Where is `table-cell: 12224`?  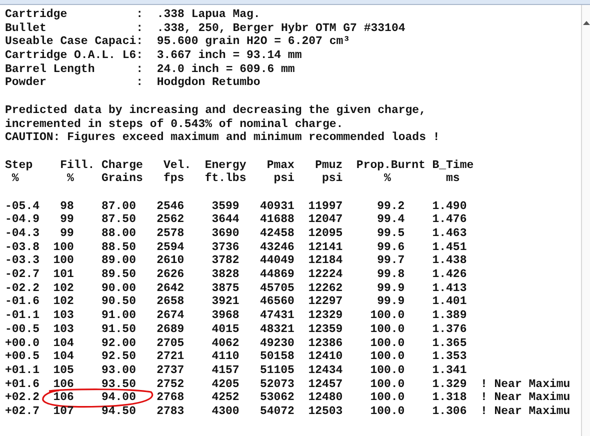
table-cell: 12224 is located at coordinates (325, 275).